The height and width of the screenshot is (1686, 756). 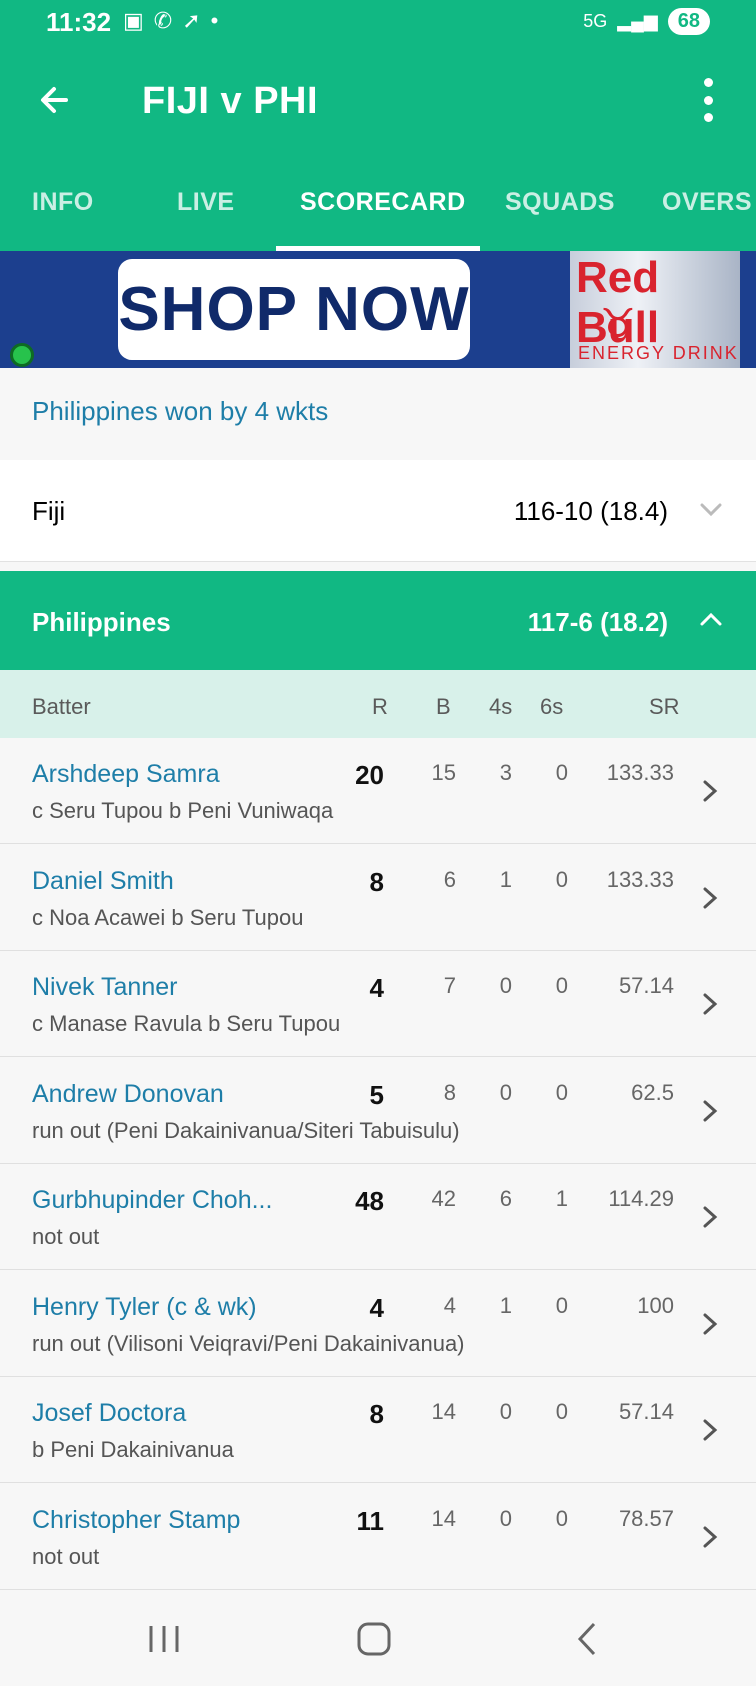 What do you see at coordinates (186, 1023) in the screenshot?
I see `dismissal-text: c Manase Ravula b Seru Tupou` at bounding box center [186, 1023].